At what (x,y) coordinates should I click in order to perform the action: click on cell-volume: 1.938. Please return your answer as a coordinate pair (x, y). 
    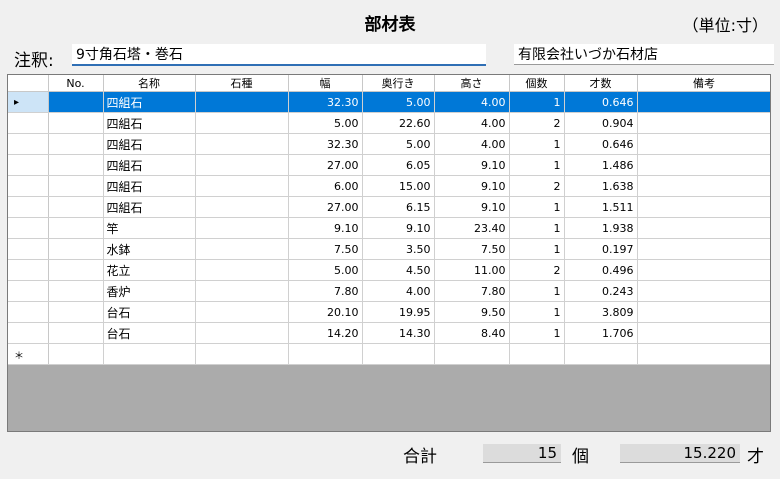
    Looking at the image, I should click on (601, 228).